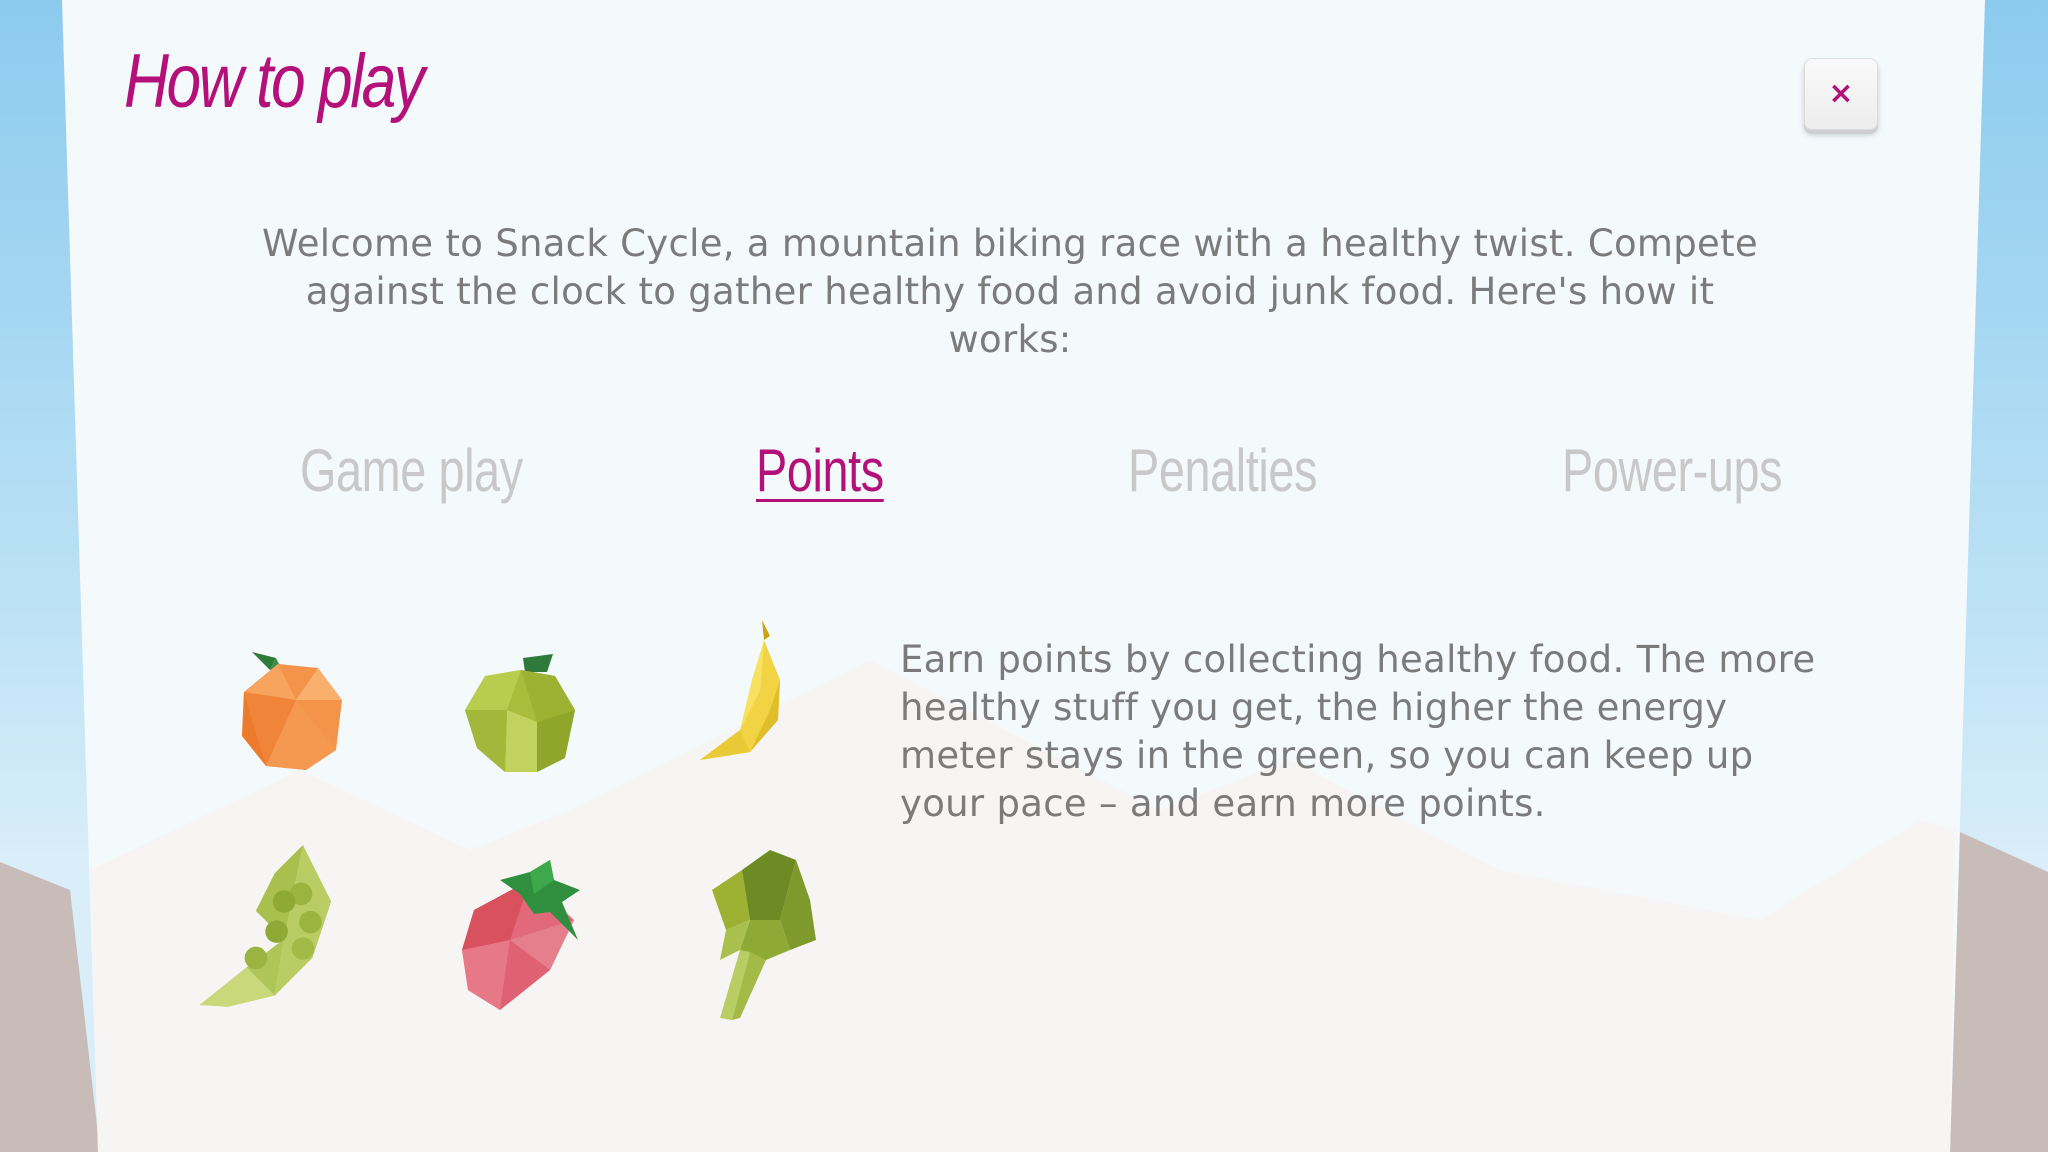 This screenshot has height=1152, width=2048. Describe the element at coordinates (750, 705) in the screenshot. I see `banana-icon` at that location.